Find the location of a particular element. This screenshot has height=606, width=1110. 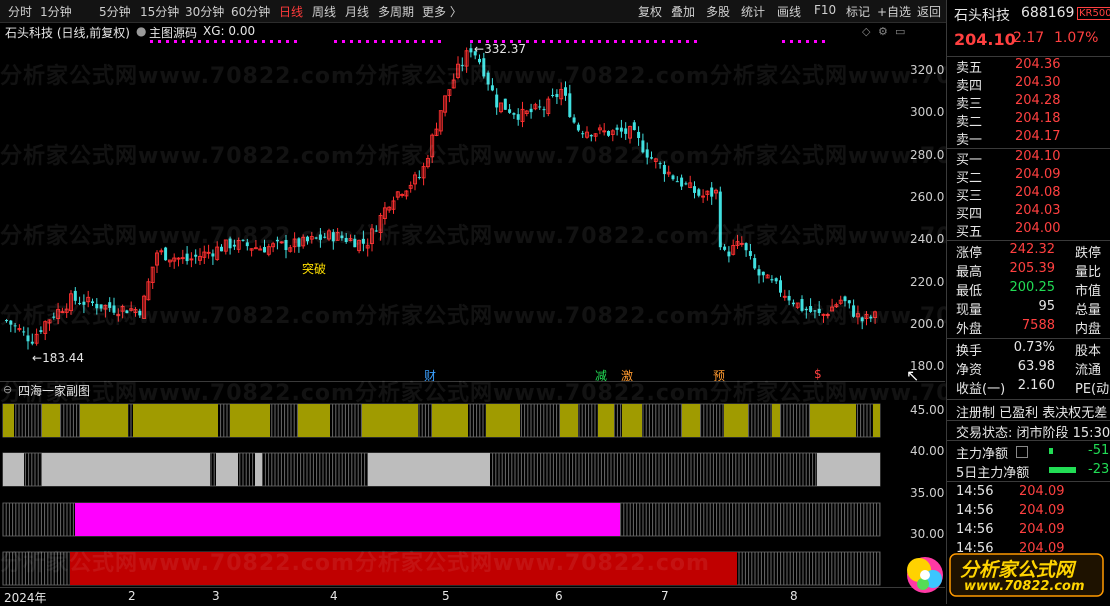

period-tab-5min: 5分钟 is located at coordinates (115, 11).